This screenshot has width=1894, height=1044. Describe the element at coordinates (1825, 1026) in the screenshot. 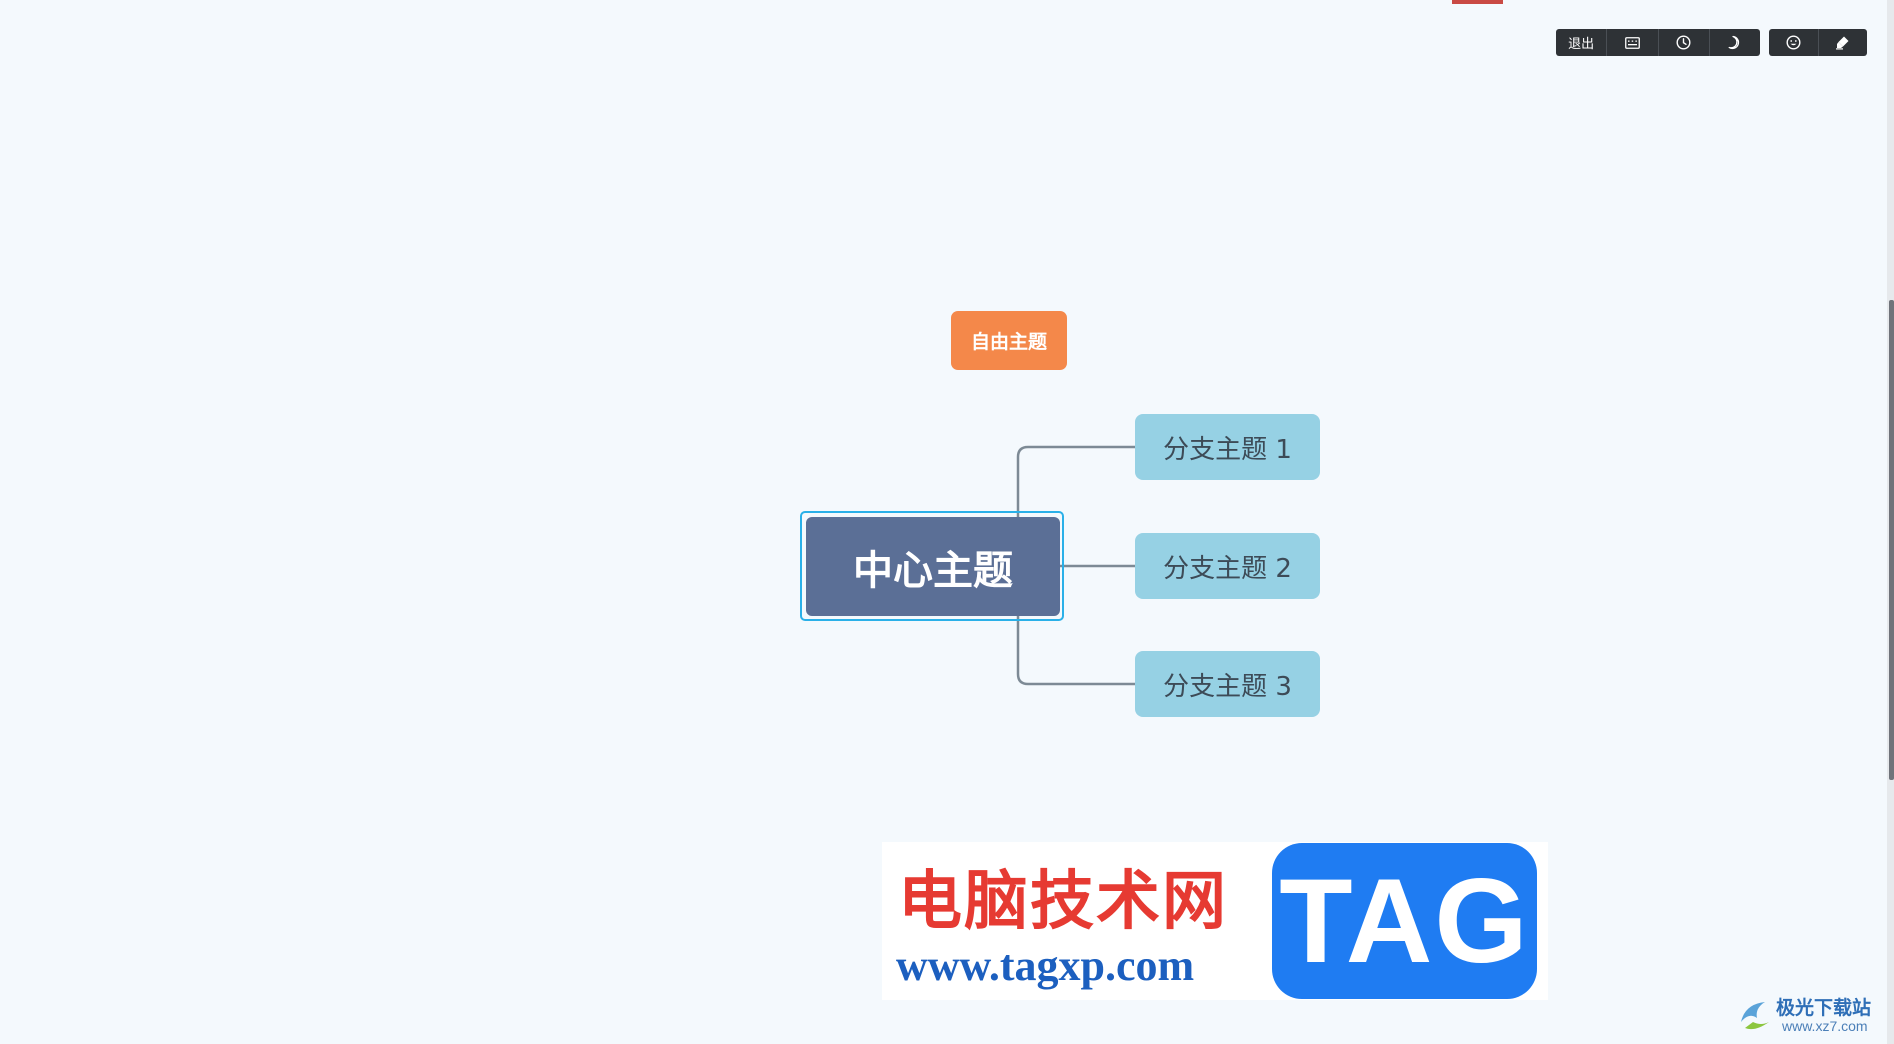

I see `corner-logo-url: www.xz7.com` at that location.